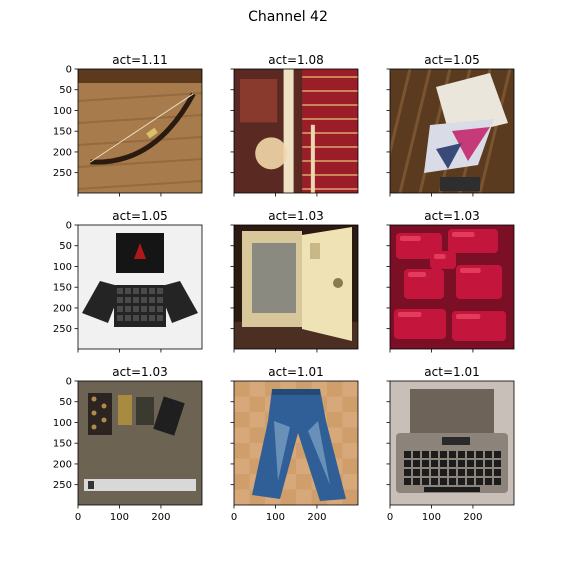  What do you see at coordinates (128, 444) in the screenshot?
I see `image-panel: act=1.03 0 50 100 150 200 250 0 100 200` at bounding box center [128, 444].